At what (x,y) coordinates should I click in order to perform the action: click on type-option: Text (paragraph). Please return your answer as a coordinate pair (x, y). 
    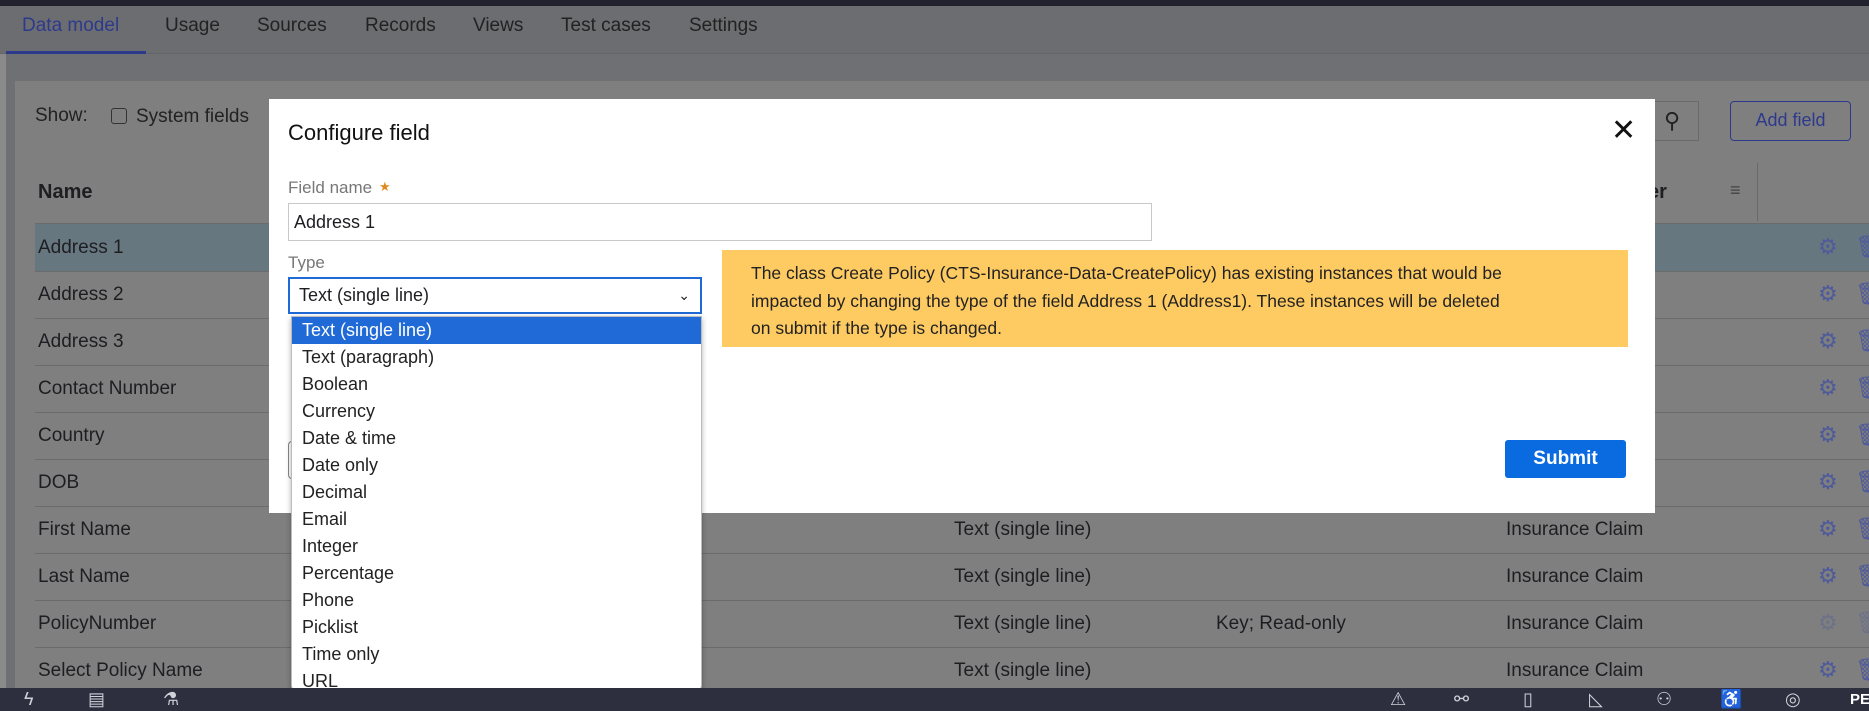
    Looking at the image, I should click on (496, 357).